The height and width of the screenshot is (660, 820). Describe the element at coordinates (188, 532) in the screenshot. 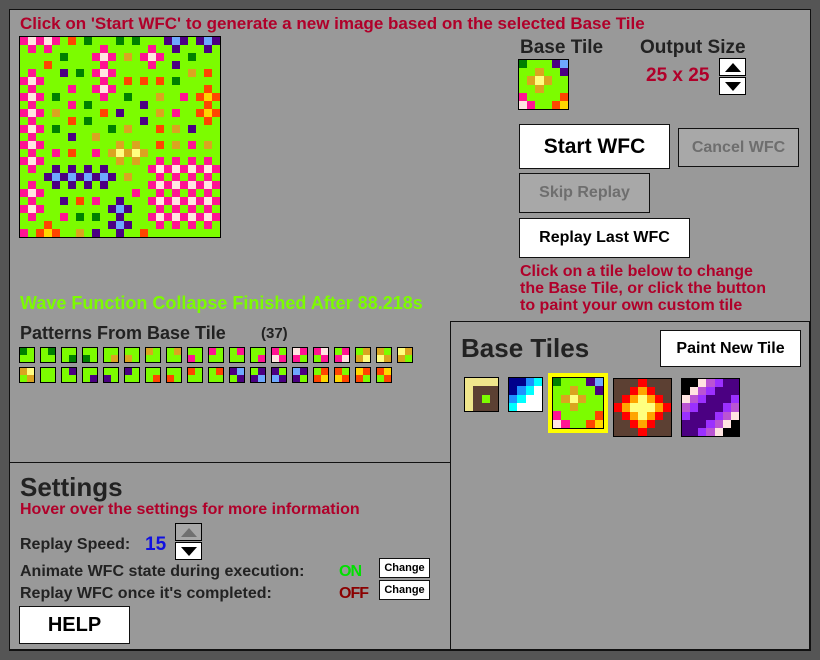

I see `replay-speed-increase-button` at that location.